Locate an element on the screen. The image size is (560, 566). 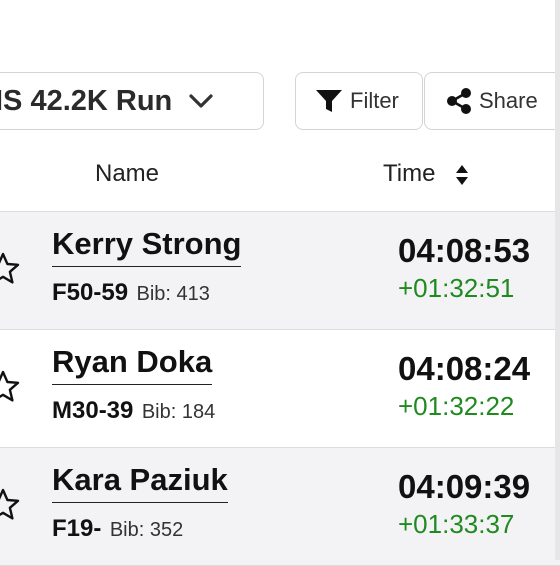
runner-bib: Bib: 413 is located at coordinates (173, 294).